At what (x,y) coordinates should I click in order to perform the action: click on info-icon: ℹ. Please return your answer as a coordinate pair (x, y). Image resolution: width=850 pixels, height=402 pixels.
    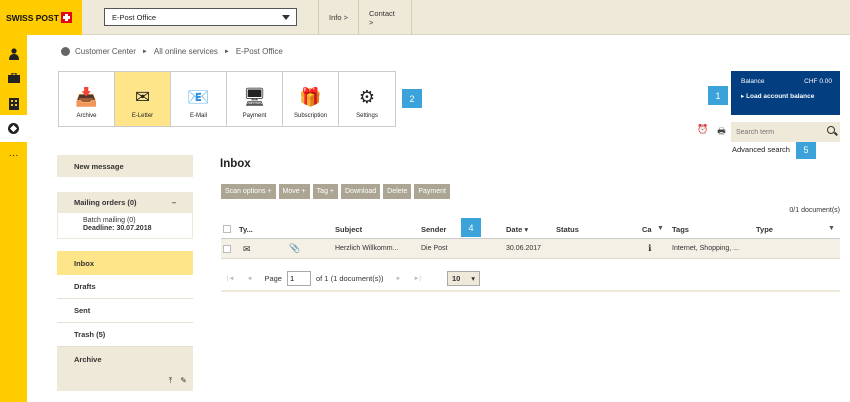
    Looking at the image, I should click on (649, 248).